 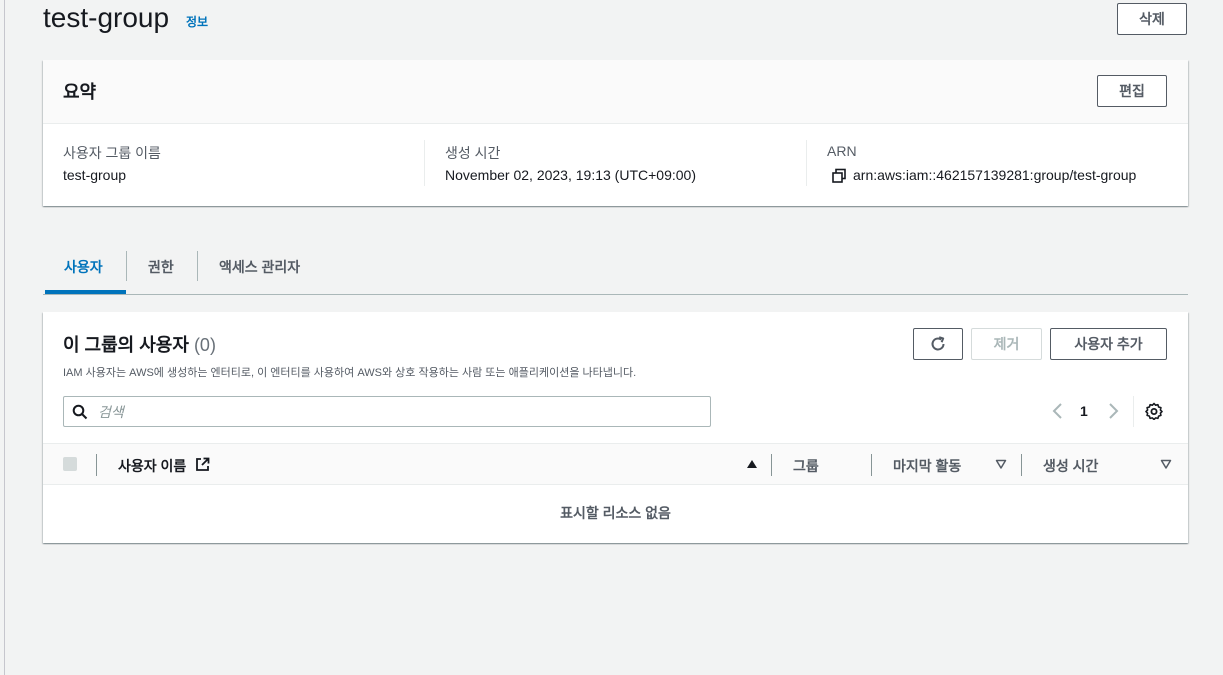 What do you see at coordinates (80, 92) in the screenshot?
I see `summary-title: 요약` at bounding box center [80, 92].